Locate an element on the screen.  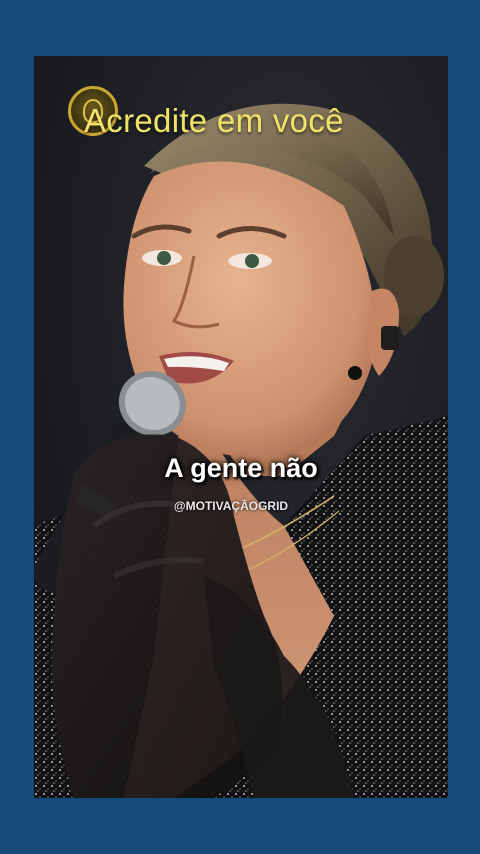
channel-handle: @MOTIVAÇÃOGRID is located at coordinates (231, 506).